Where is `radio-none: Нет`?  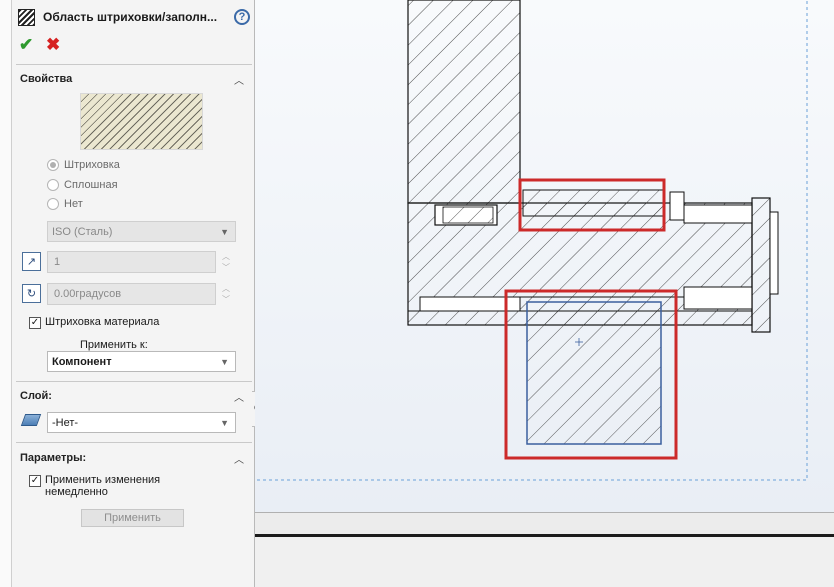
radio-none: Нет is located at coordinates (65, 204).